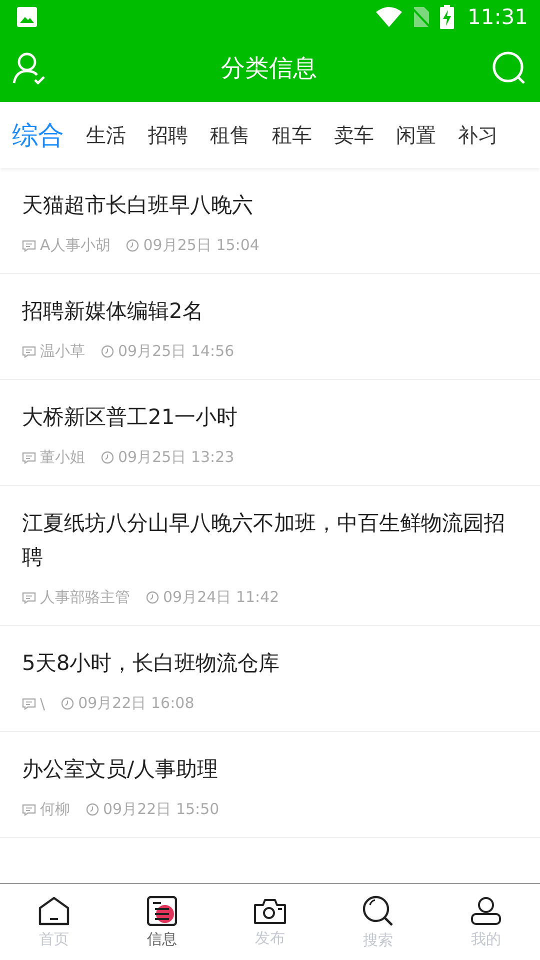 This screenshot has height=960, width=540. What do you see at coordinates (270, 540) in the screenshot?
I see `post-title: 江夏纸坊八分山早八晚六不加班，中百生鲜物流园招聘` at bounding box center [270, 540].